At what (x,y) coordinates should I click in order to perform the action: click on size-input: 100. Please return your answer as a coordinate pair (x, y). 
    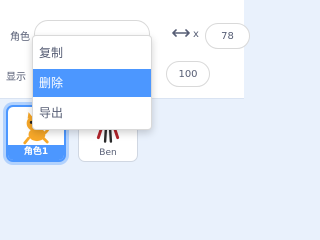
    Looking at the image, I should click on (188, 74).